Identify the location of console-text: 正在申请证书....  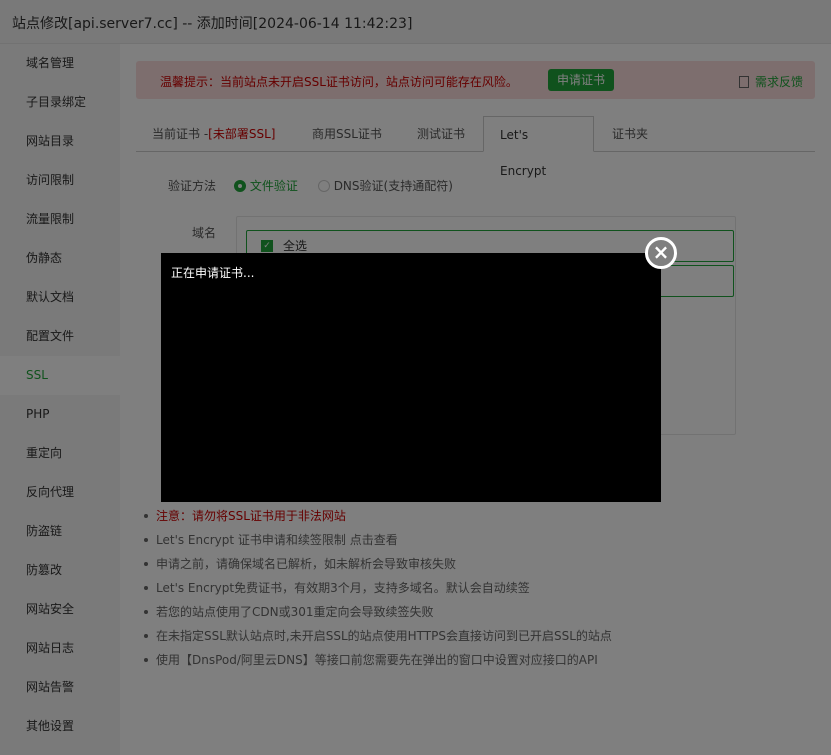
(213, 273).